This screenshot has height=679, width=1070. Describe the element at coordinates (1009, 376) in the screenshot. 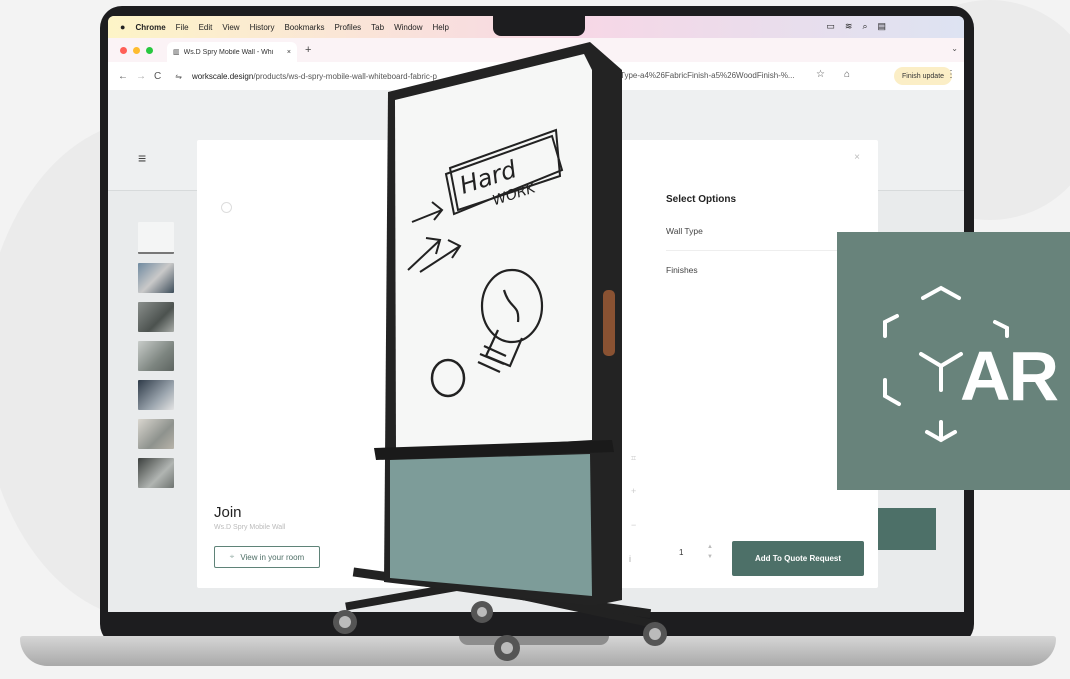

I see `ar-label: AR` at that location.